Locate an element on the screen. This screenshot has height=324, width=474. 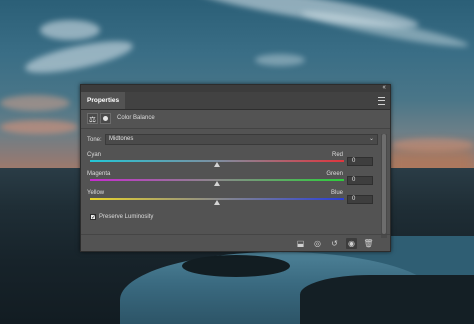
slider-right-label: Blue is located at coordinates (336, 193).